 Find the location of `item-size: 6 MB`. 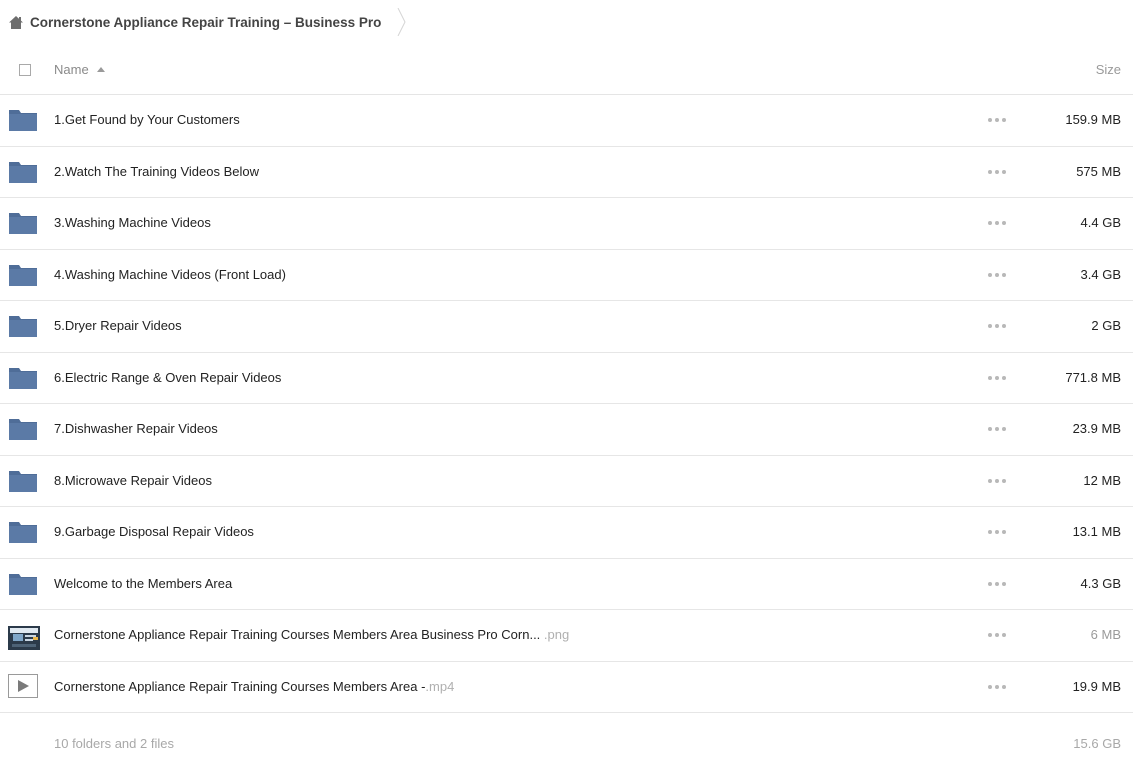

item-size: 6 MB is located at coordinates (1105, 634).